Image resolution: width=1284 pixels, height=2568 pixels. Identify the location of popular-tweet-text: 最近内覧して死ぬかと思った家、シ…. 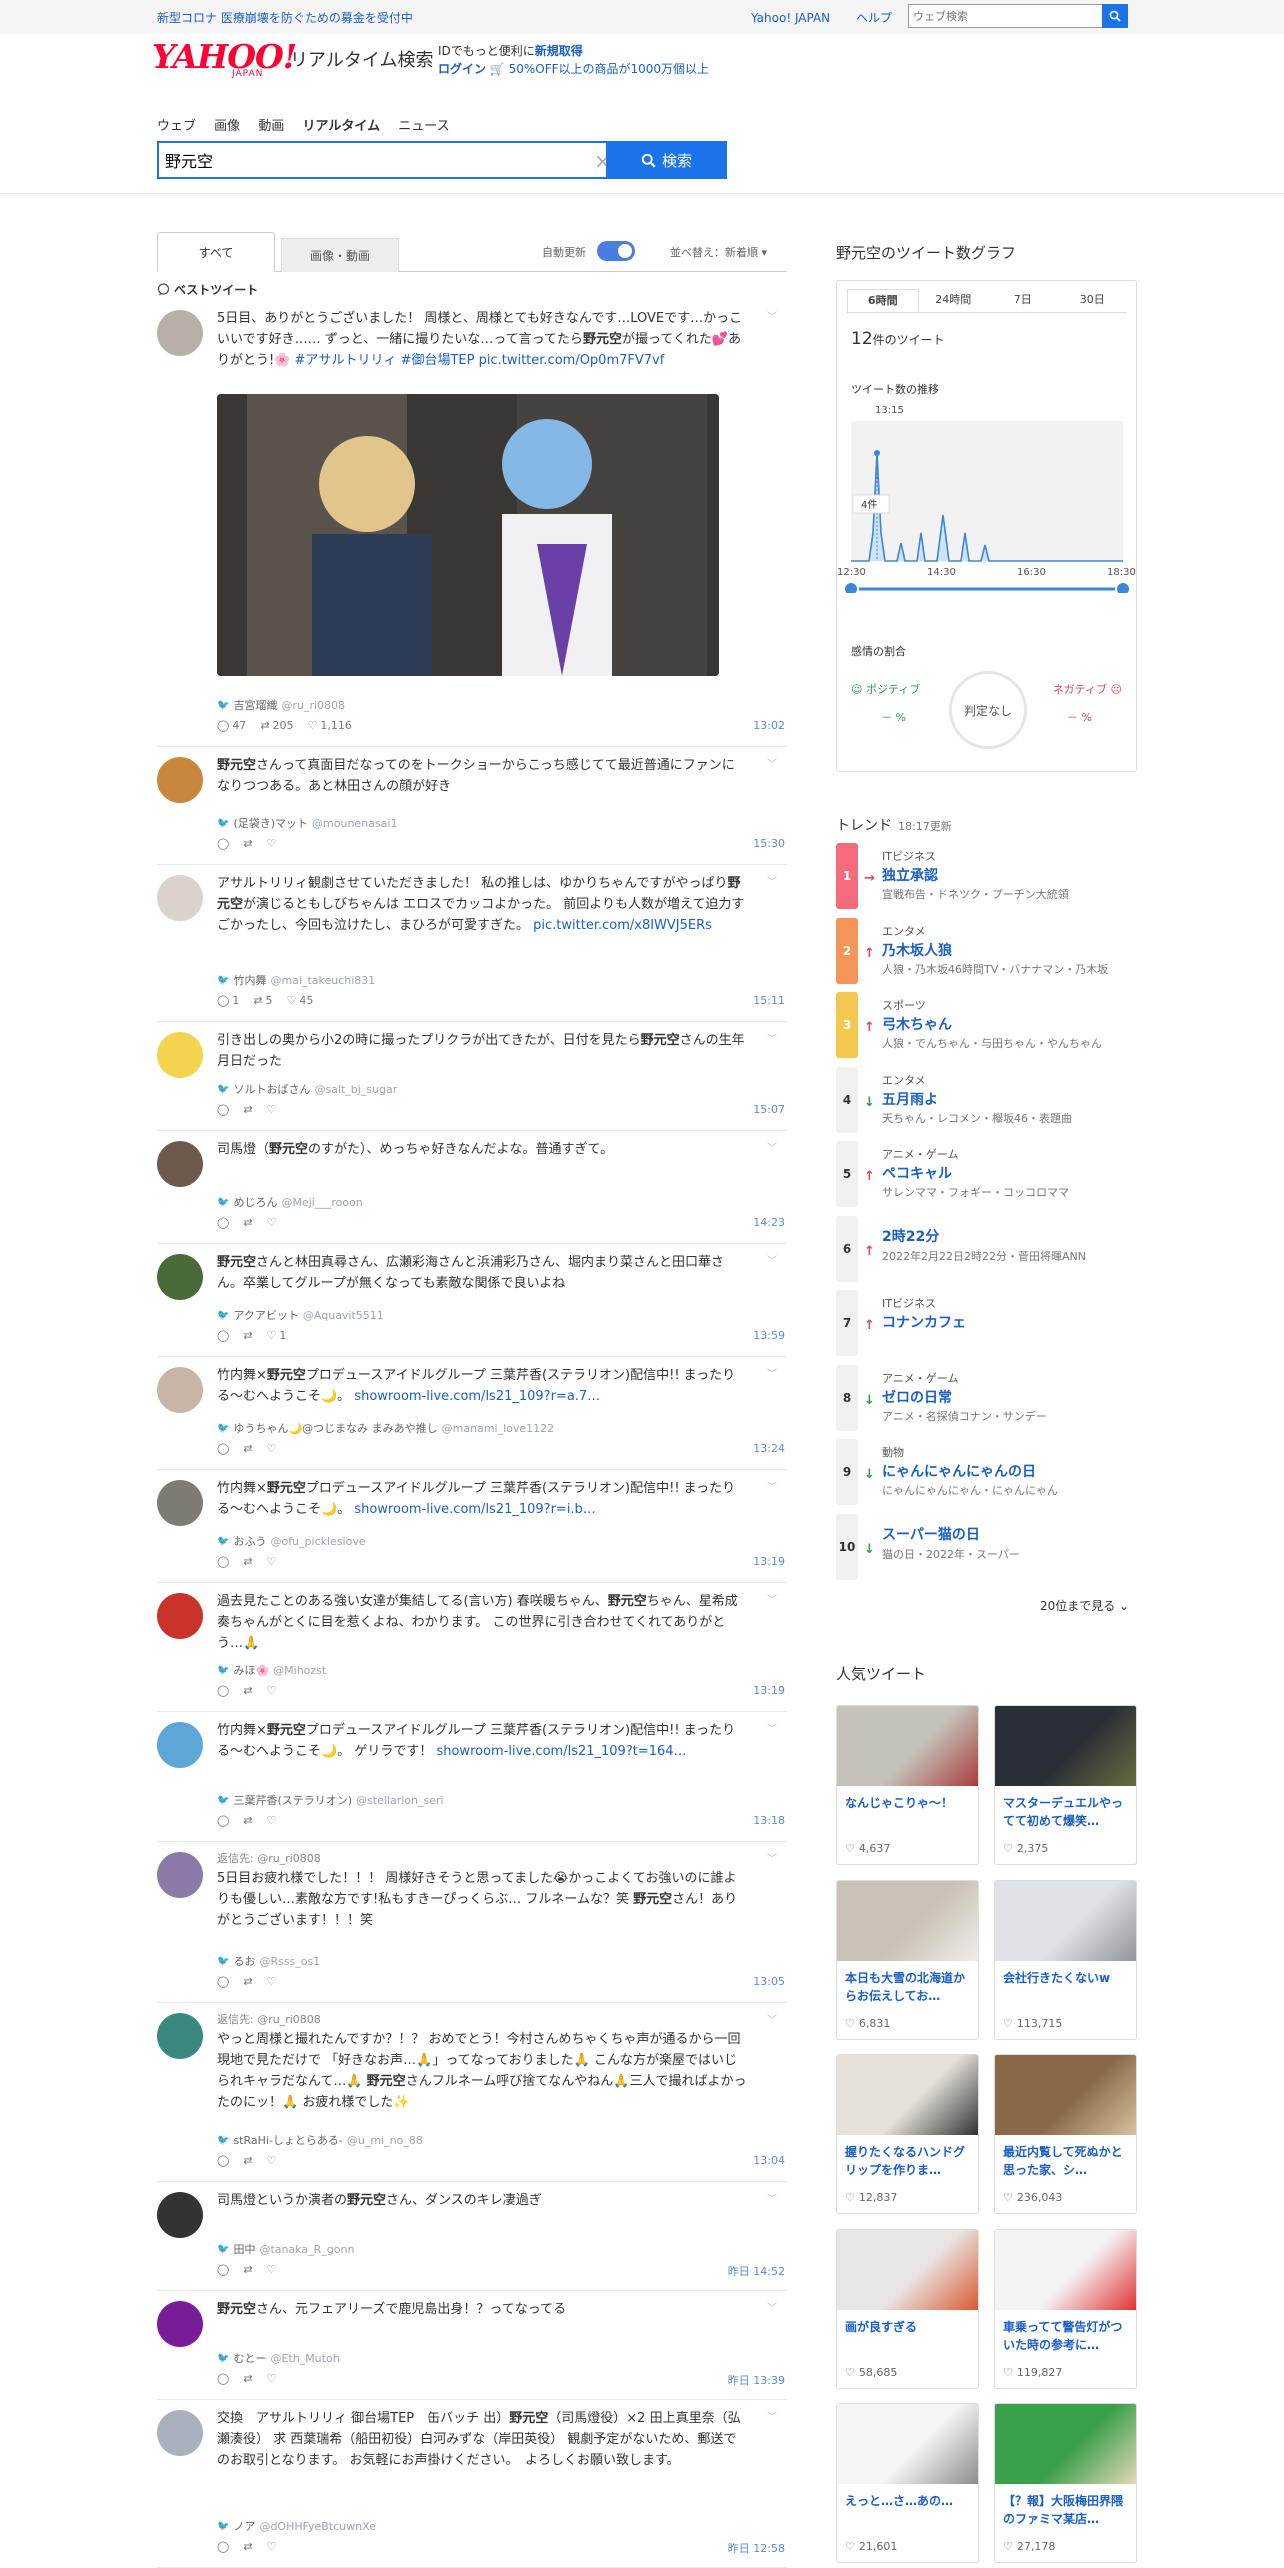
(1067, 2161).